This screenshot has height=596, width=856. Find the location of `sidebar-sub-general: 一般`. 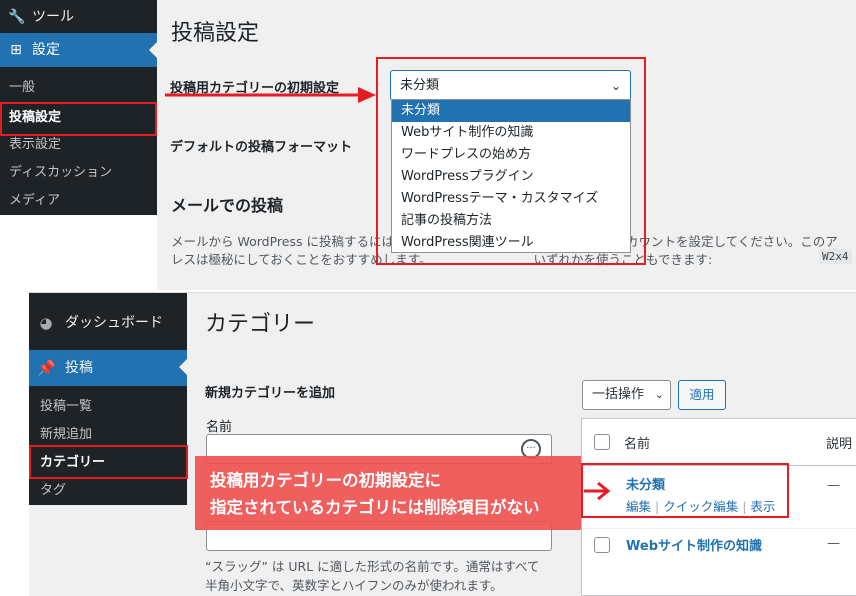

sidebar-sub-general: 一般 is located at coordinates (78, 88).